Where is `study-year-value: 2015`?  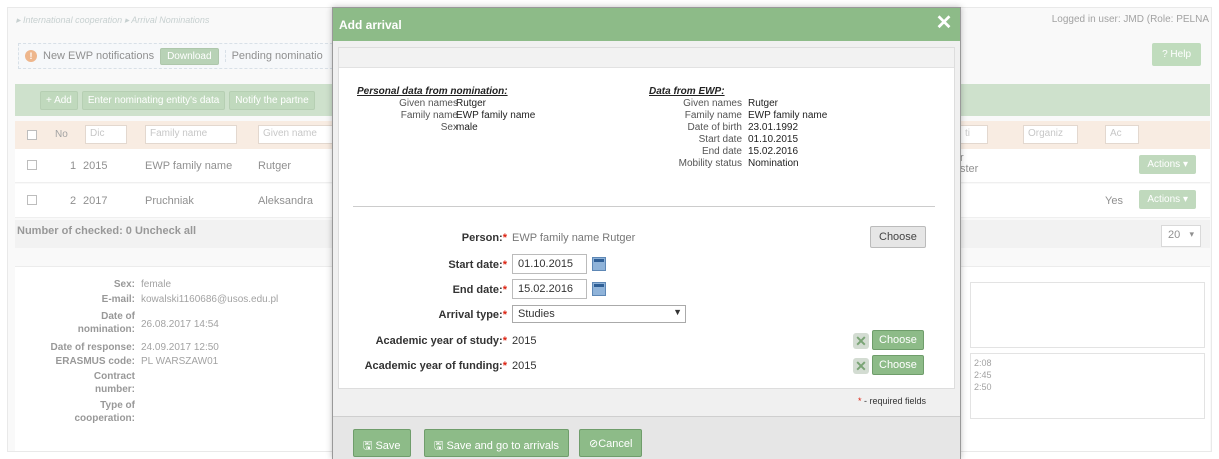 study-year-value: 2015 is located at coordinates (524, 341).